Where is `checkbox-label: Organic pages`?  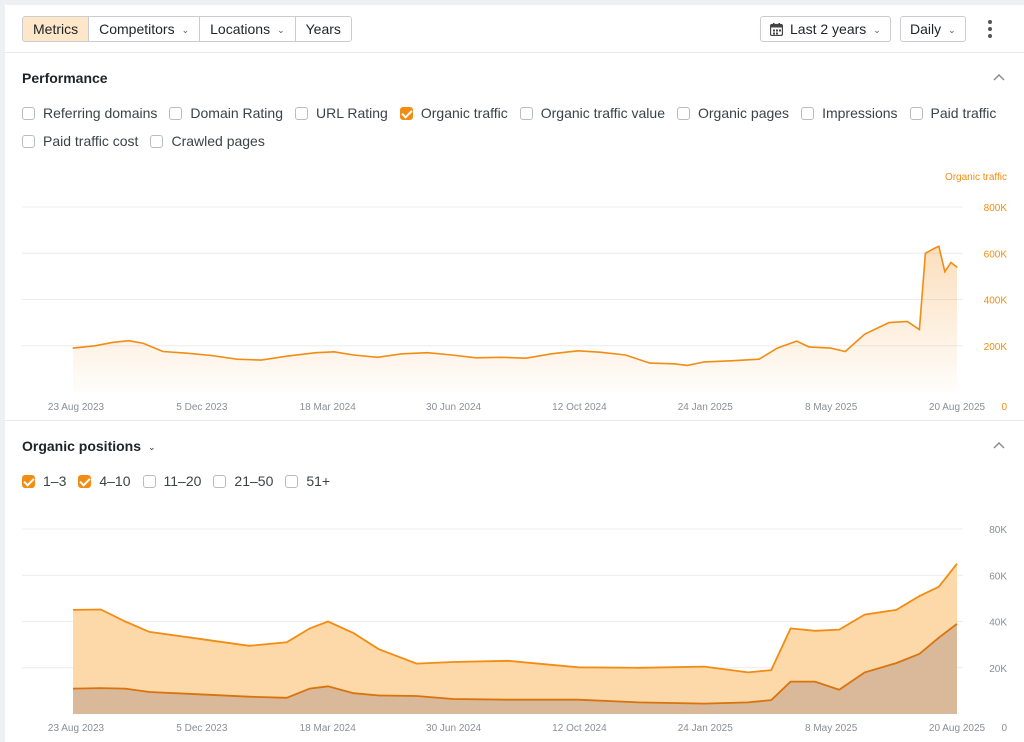
checkbox-label: Organic pages is located at coordinates (744, 113).